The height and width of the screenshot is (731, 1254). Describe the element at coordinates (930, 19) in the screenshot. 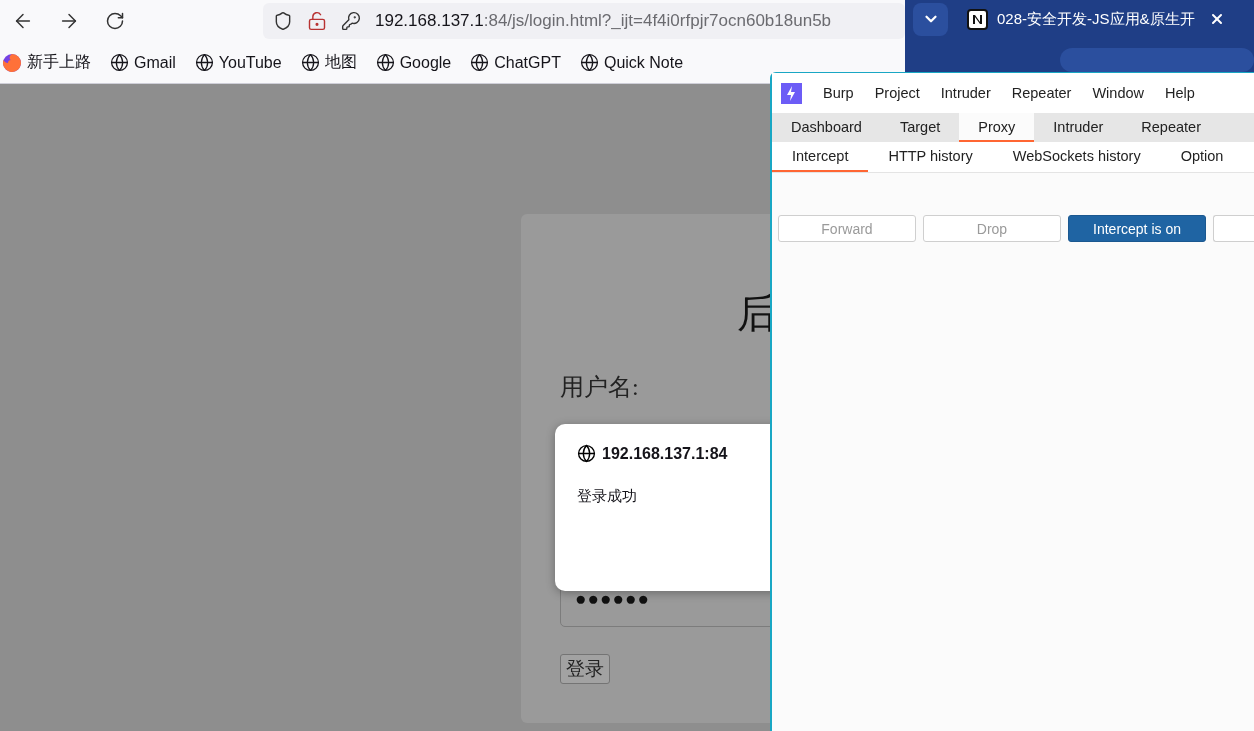

I see `tab-list-button` at that location.